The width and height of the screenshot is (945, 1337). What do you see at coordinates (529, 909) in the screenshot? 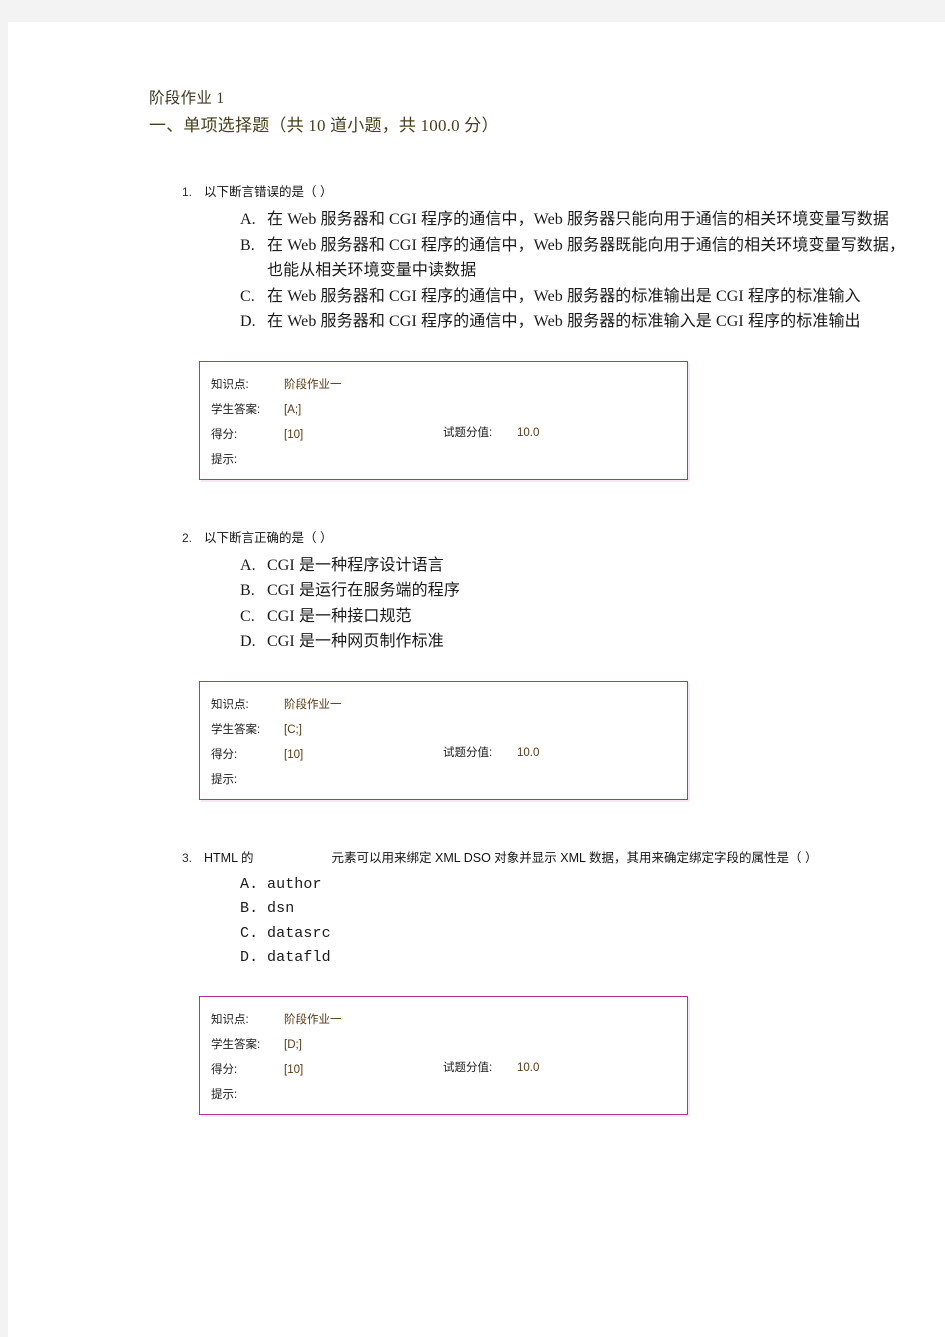
I see `option-item: B. dsn` at bounding box center [529, 909].